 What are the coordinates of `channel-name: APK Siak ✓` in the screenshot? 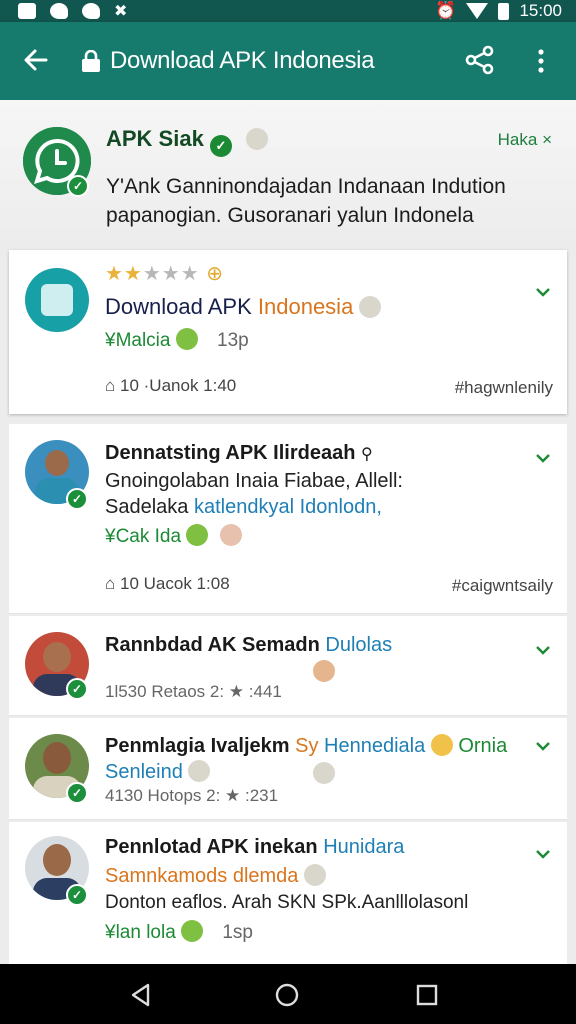 It's located at (187, 141).